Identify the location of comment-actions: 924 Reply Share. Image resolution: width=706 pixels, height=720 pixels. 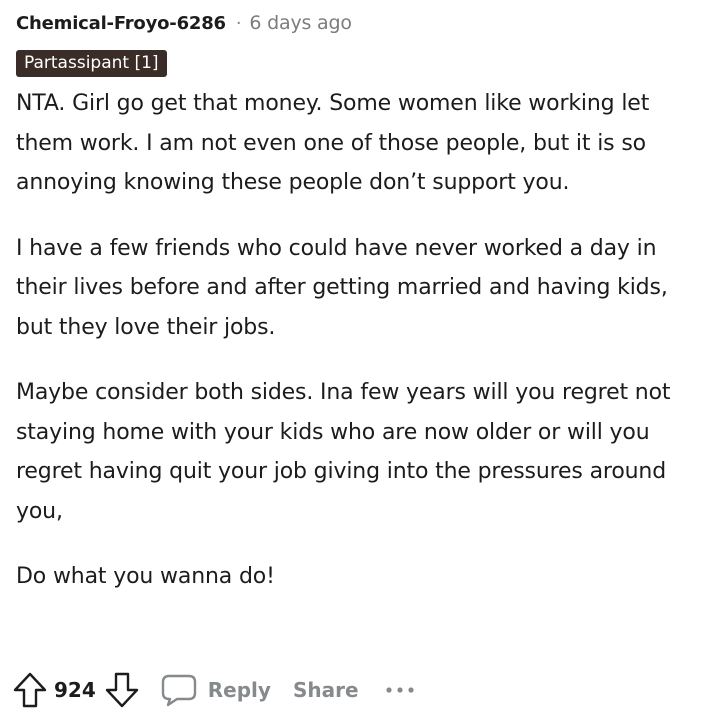
(213, 690).